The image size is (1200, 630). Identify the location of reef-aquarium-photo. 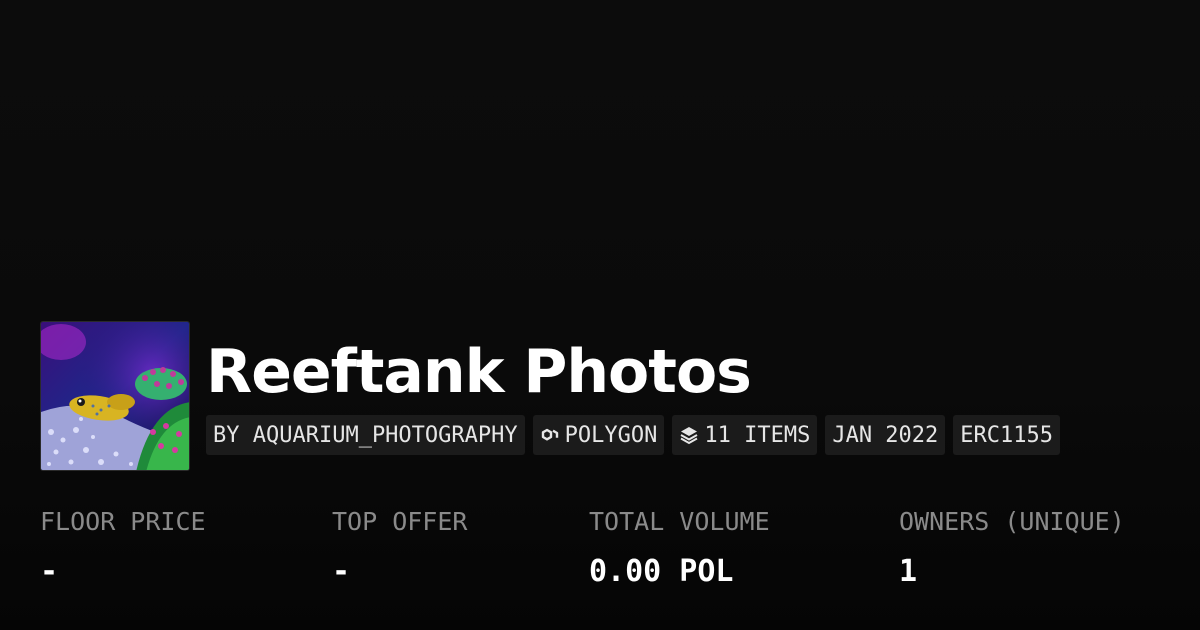
(115, 396).